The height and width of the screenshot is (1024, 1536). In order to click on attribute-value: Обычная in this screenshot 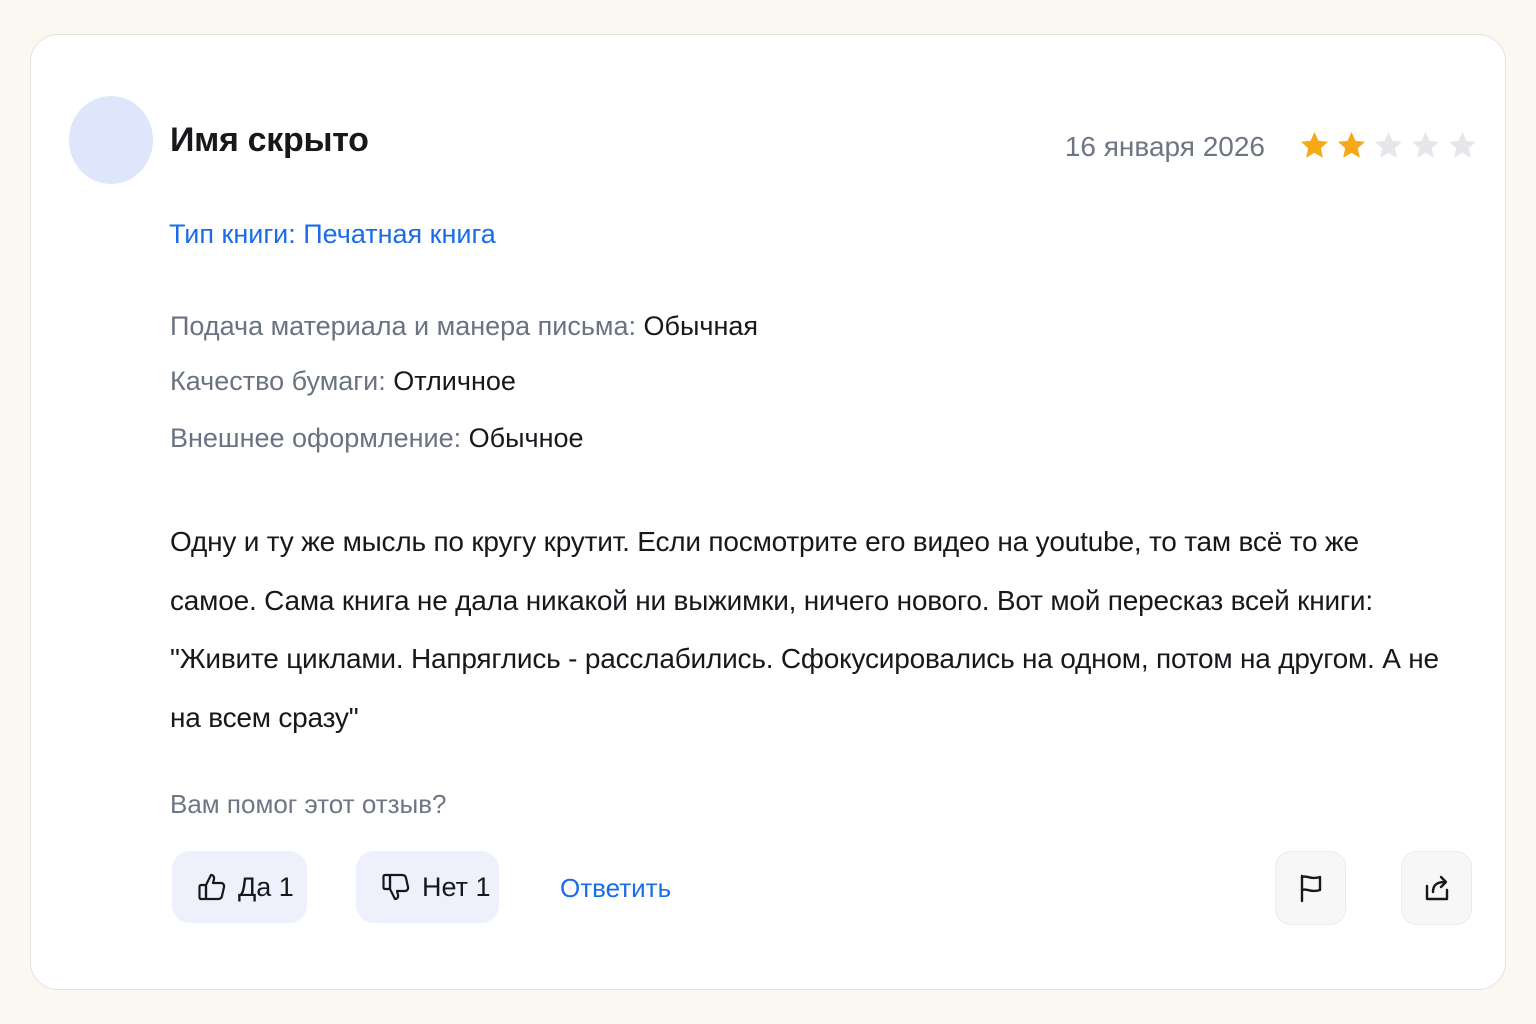, I will do `click(701, 326)`.